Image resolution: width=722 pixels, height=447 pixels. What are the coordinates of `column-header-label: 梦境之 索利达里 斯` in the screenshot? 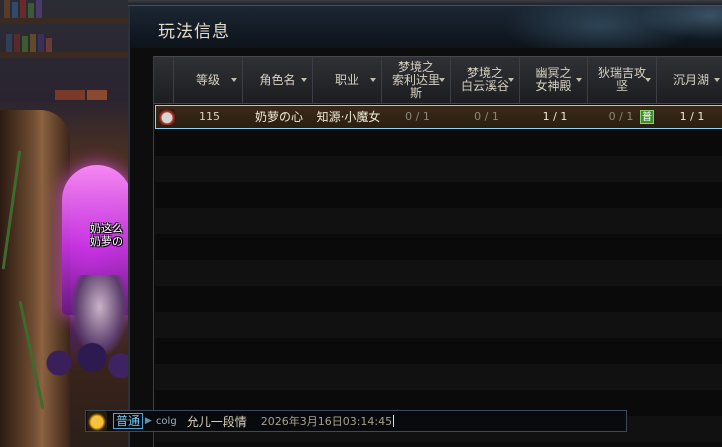 It's located at (415, 79).